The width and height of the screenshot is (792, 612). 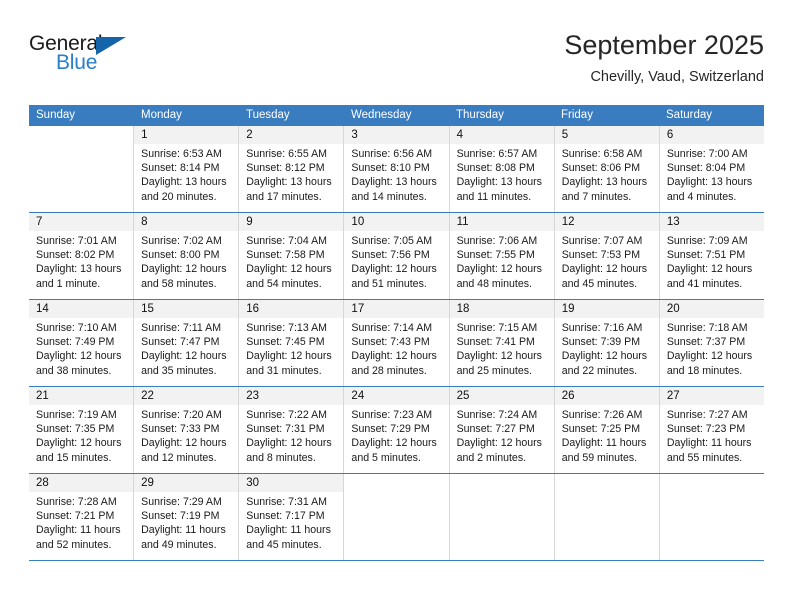 What do you see at coordinates (664, 45) in the screenshot?
I see `page-title: September 2025` at bounding box center [664, 45].